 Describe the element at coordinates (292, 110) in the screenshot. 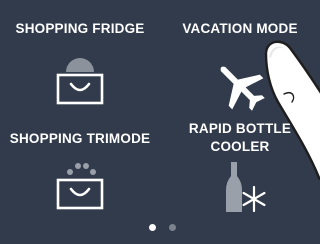

I see `finger-pointer-icon` at that location.